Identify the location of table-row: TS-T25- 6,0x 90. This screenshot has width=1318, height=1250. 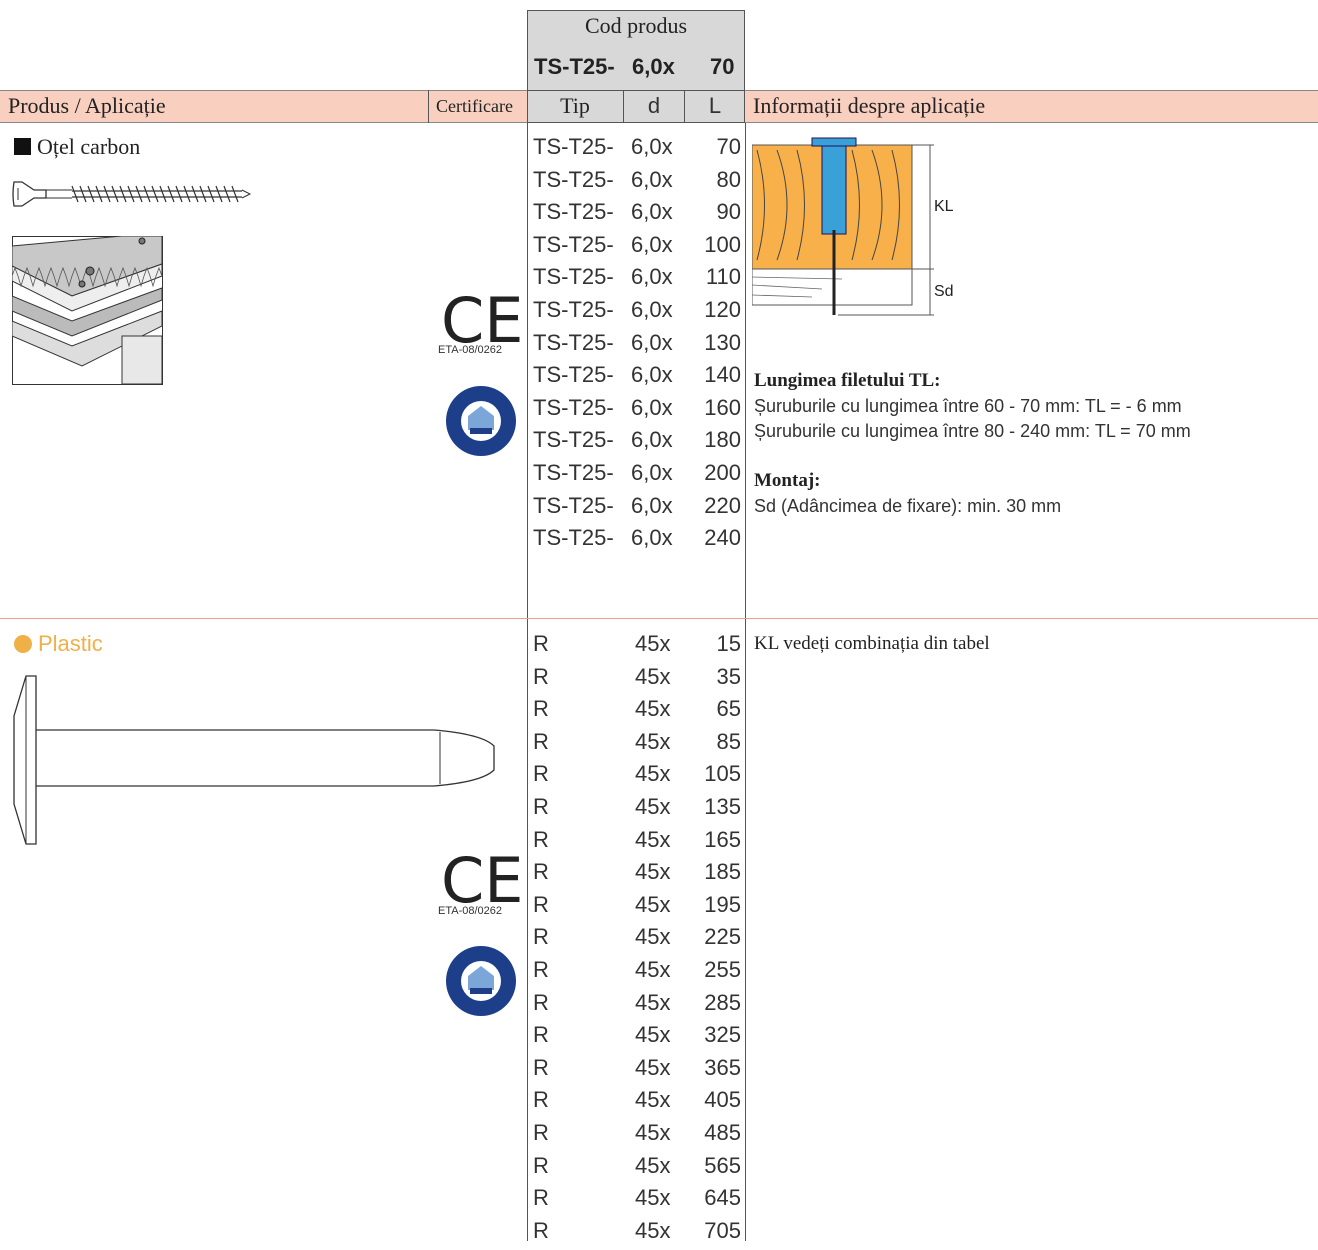
(637, 215).